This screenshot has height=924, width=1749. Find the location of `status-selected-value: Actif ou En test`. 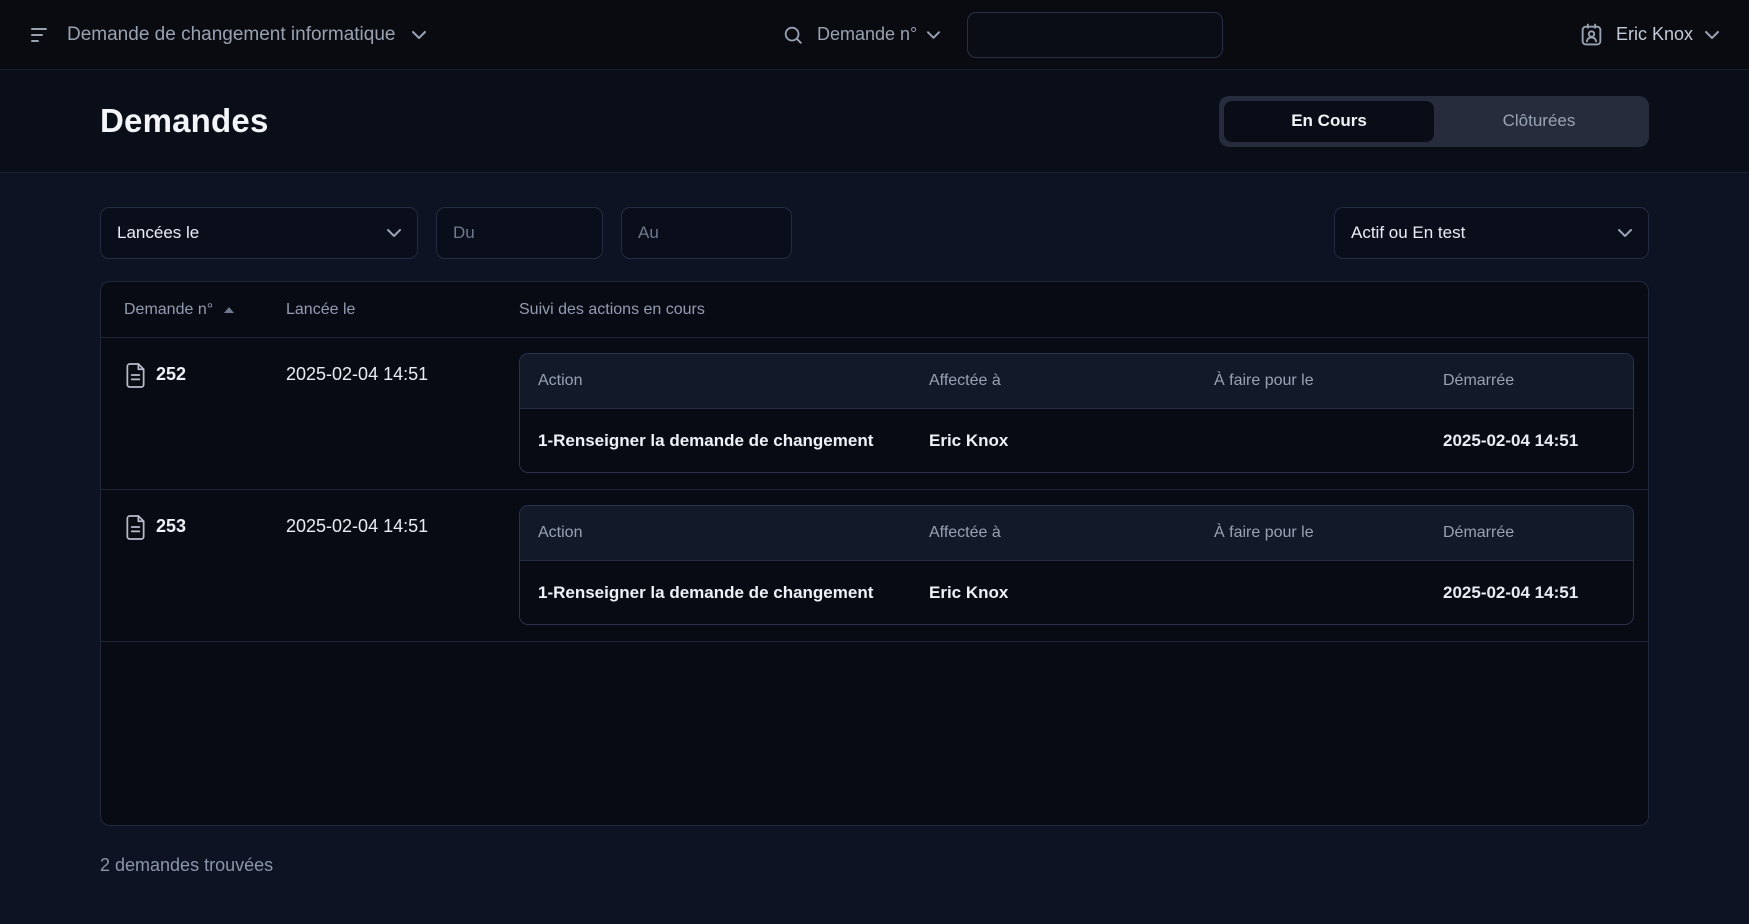

status-selected-value: Actif ou En test is located at coordinates (1408, 232).